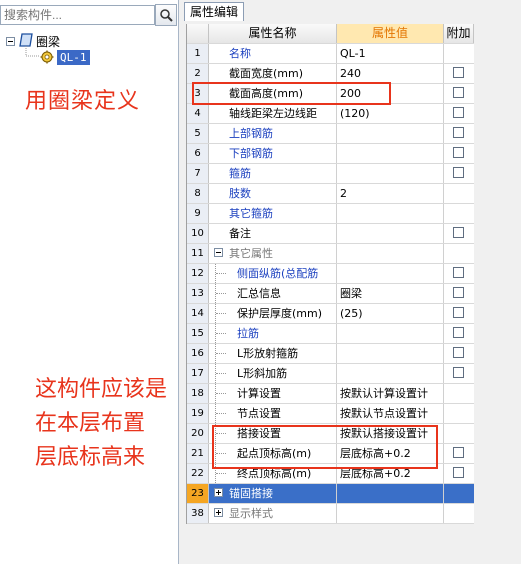  Describe the element at coordinates (390, 53) in the screenshot. I see `property-value: QL-1` at that location.